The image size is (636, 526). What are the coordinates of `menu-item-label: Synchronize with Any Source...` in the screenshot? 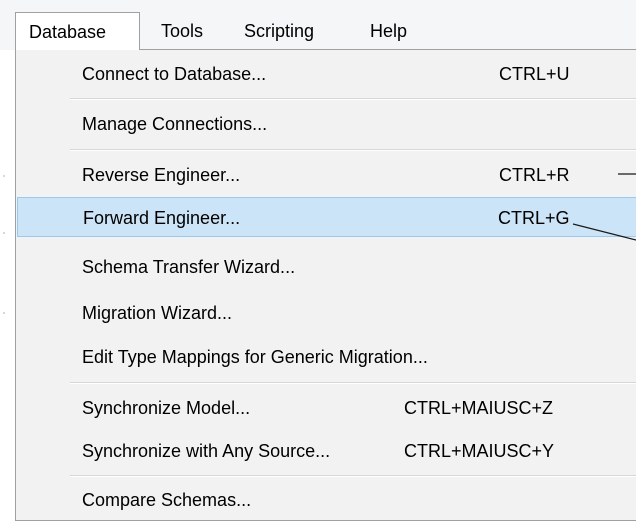 It's located at (206, 451).